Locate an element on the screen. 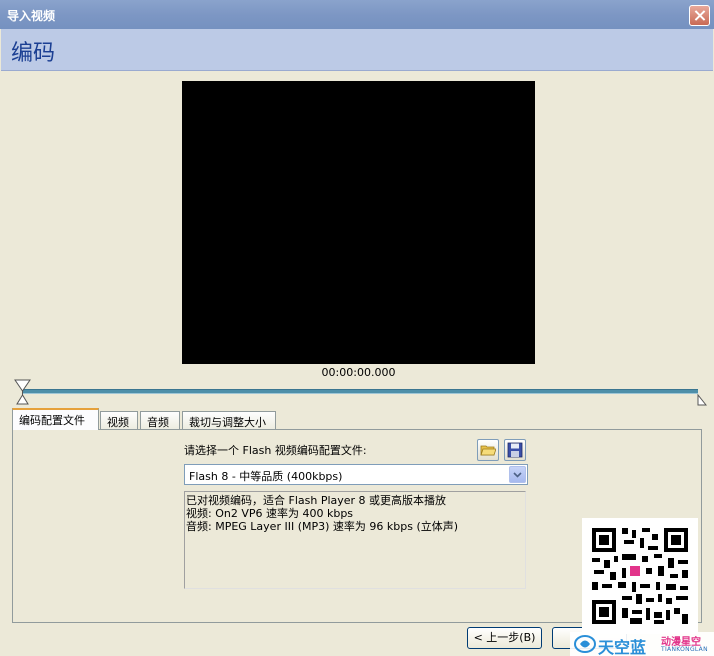  step-title: 编码 is located at coordinates (33, 53).